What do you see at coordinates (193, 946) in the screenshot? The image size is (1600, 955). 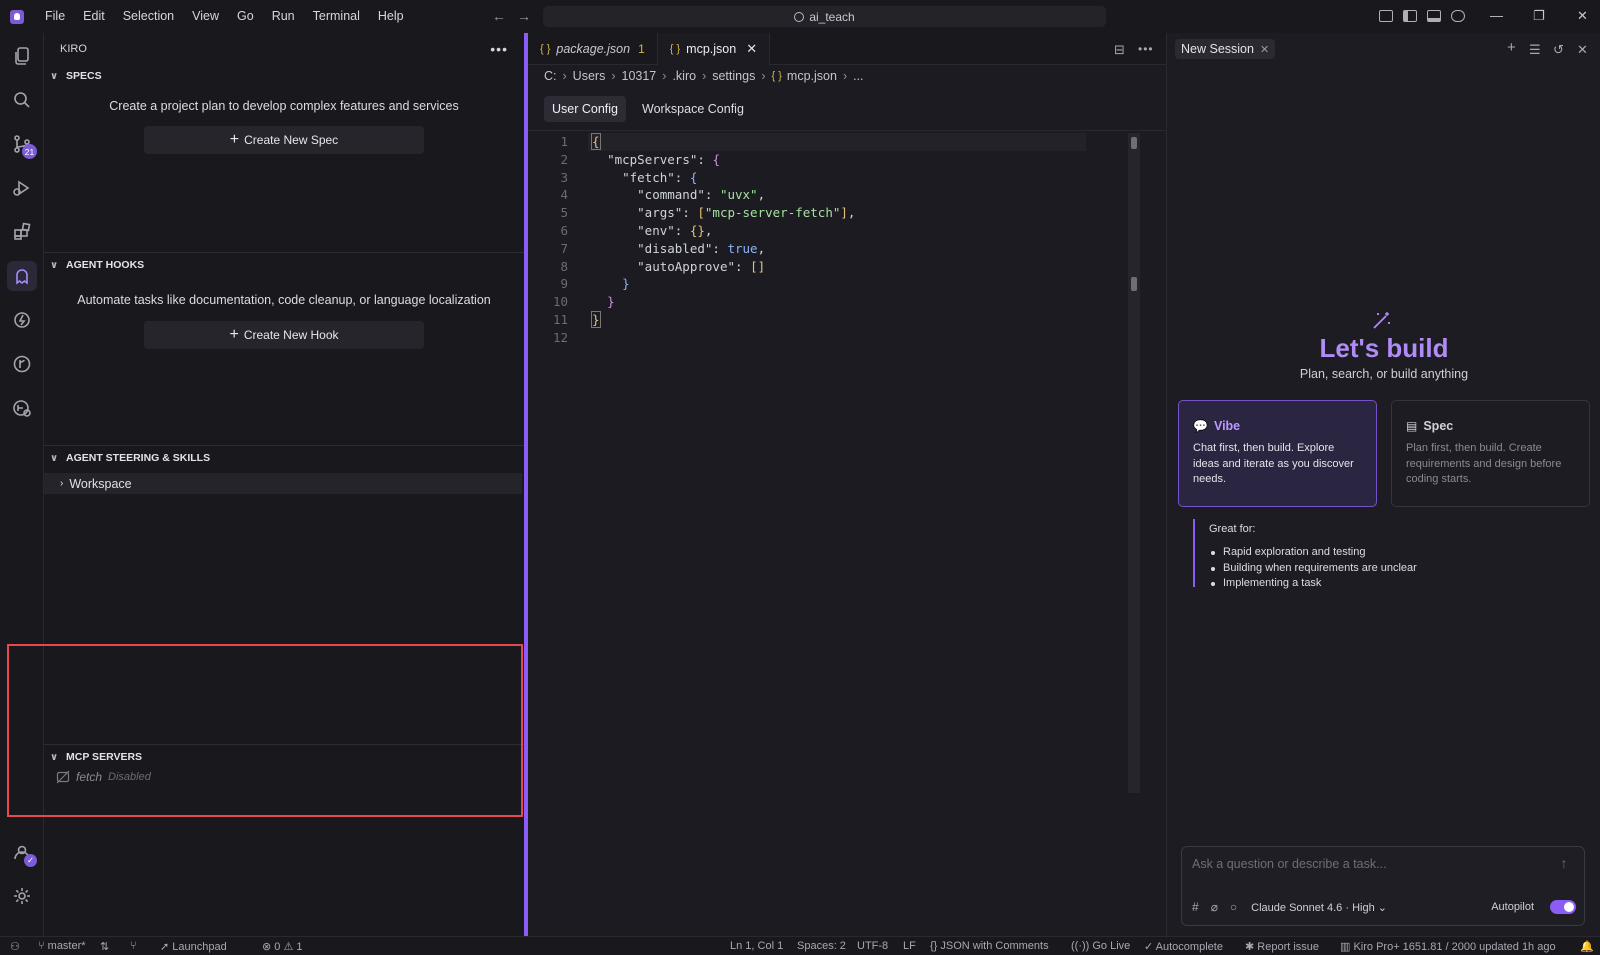 I see `launchpad-status: ➚ Launchpad` at bounding box center [193, 946].